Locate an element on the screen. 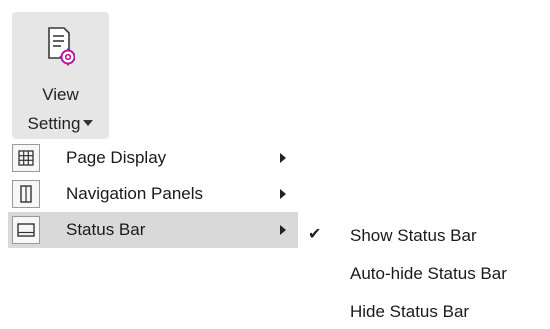 The width and height of the screenshot is (550, 329). document-gear-icon is located at coordinates (62, 46).